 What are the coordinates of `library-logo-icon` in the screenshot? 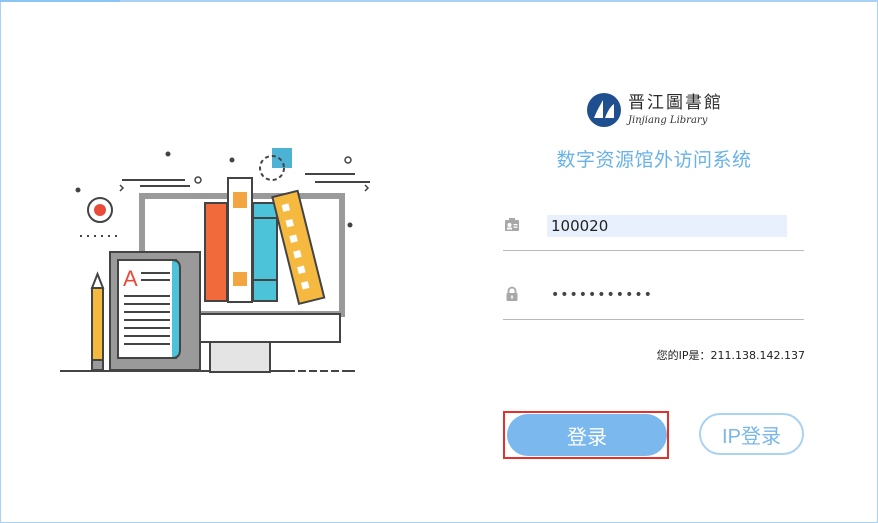 It's located at (604, 110).